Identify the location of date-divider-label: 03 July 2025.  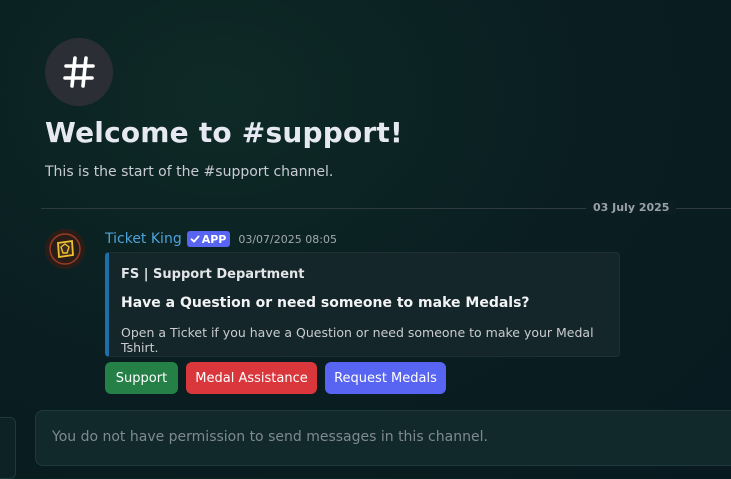
(631, 207).